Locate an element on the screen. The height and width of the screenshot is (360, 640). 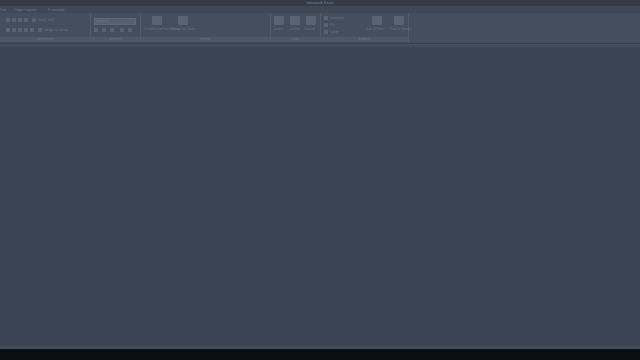
merge-center-icon is located at coordinates (40, 30).